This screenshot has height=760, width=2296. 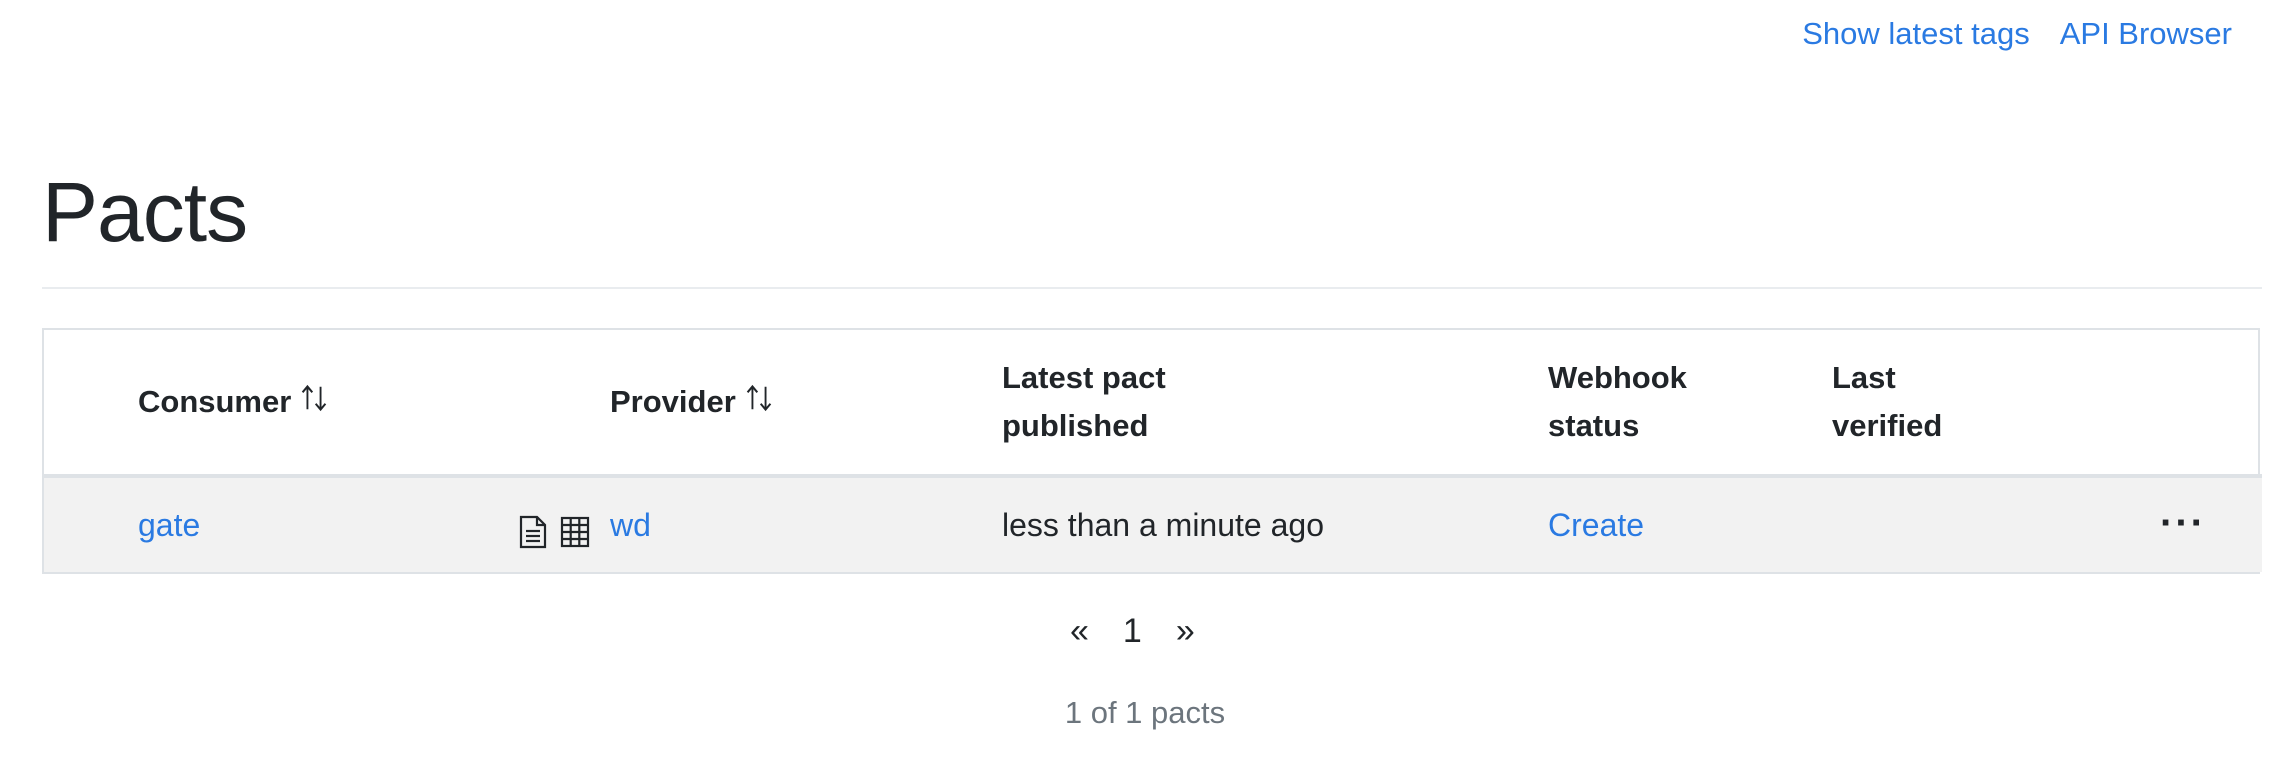 I want to click on latest-pact-published-header: Latest pact published, so click(x=1084, y=401).